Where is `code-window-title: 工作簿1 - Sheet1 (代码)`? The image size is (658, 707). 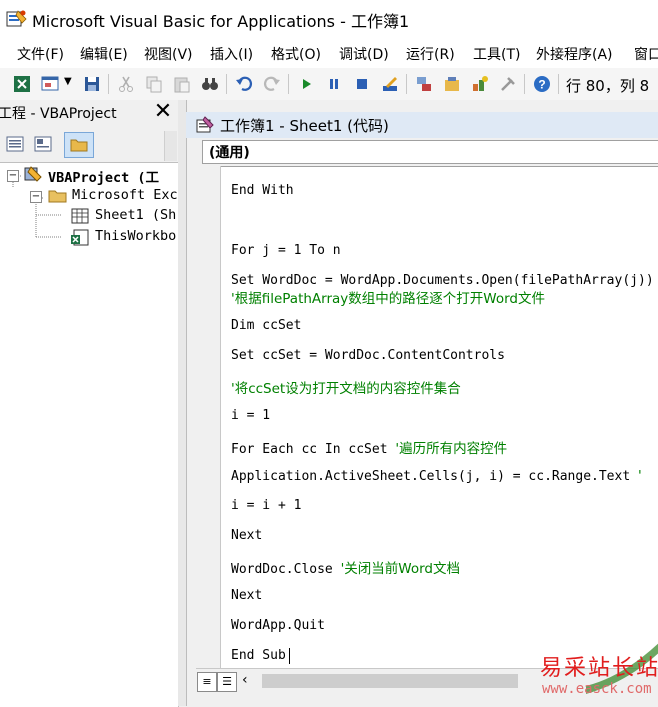
code-window-title: 工作簿1 - Sheet1 (代码) is located at coordinates (304, 126).